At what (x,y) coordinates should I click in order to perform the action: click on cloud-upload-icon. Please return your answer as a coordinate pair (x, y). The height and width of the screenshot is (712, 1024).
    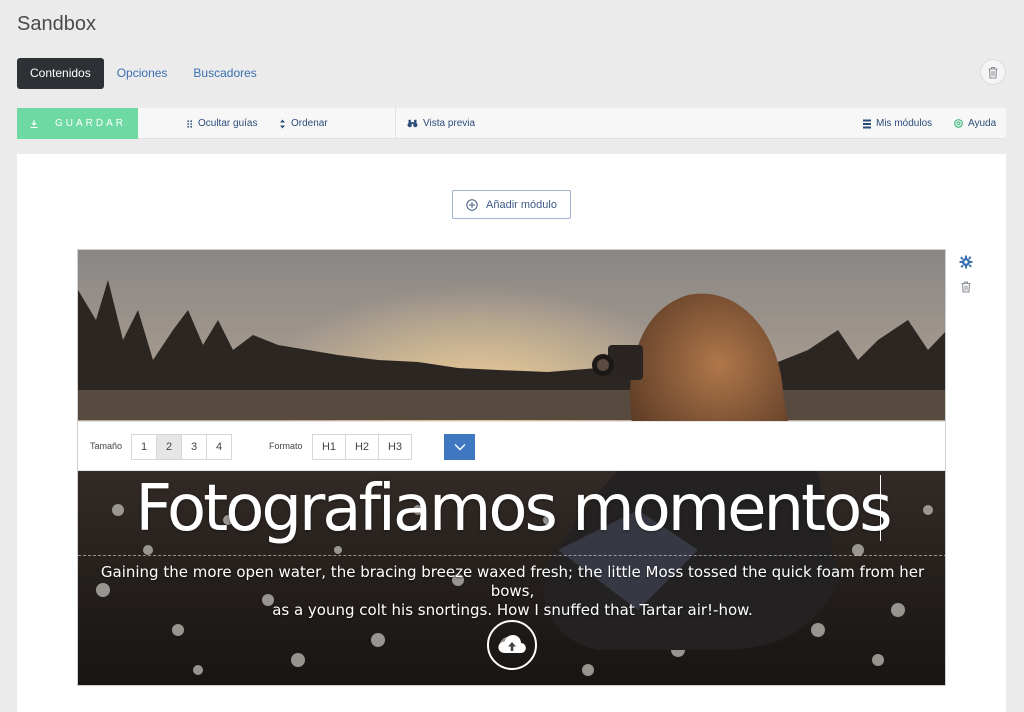
    Looking at the image, I should click on (512, 644).